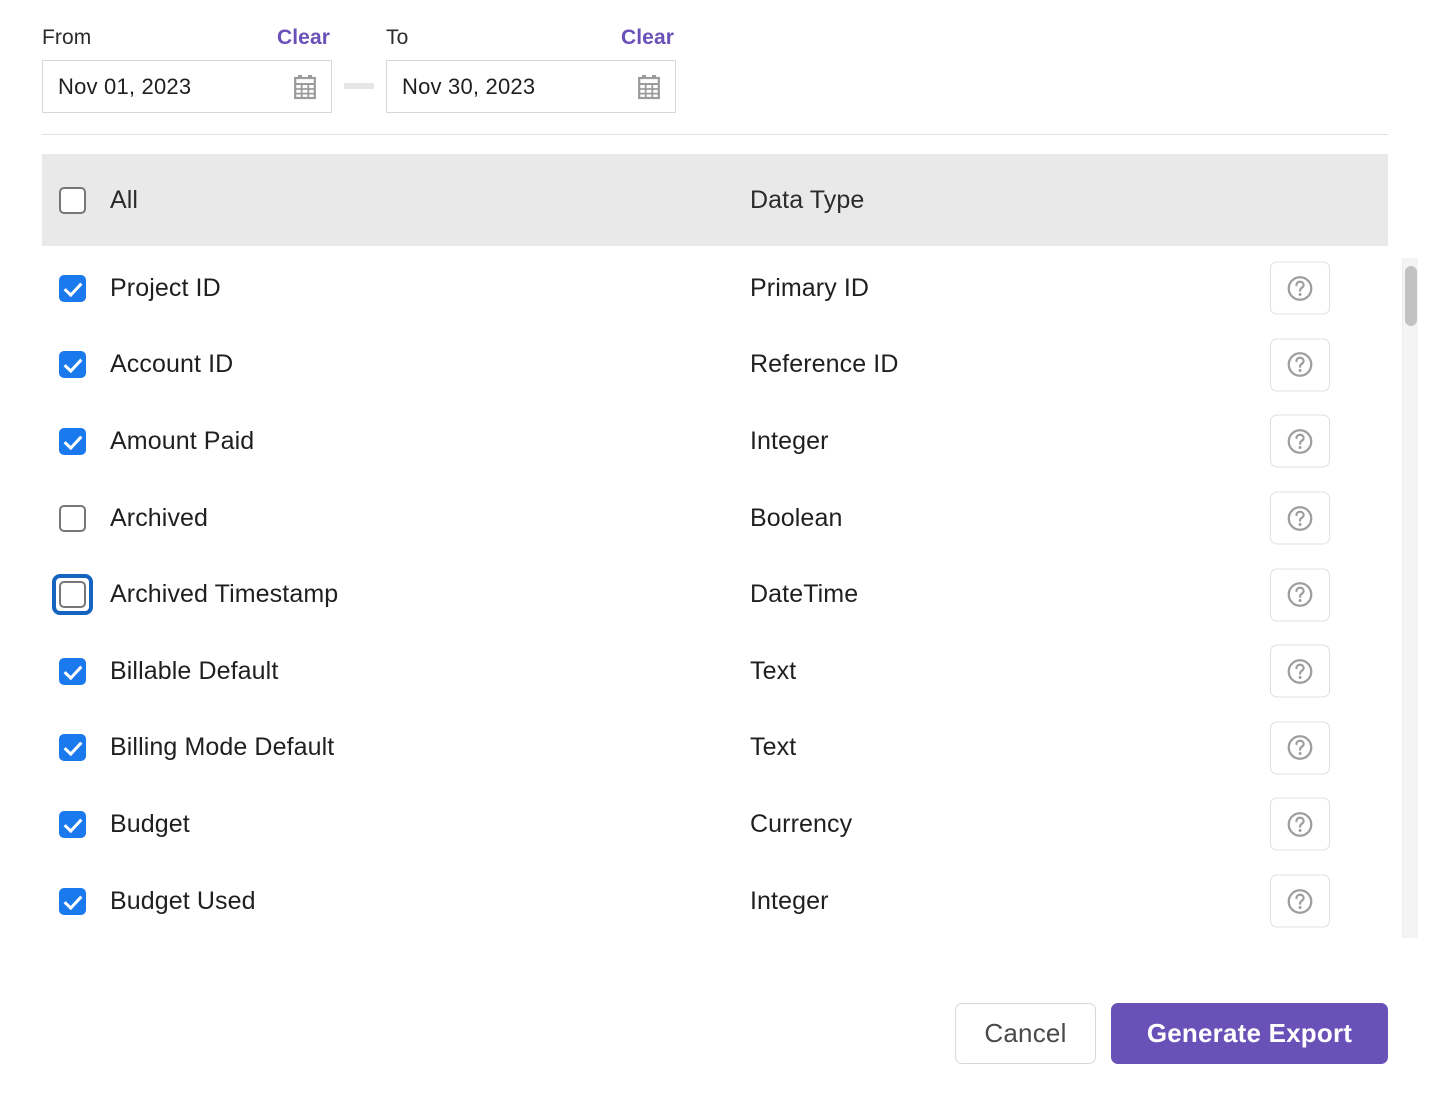 This screenshot has width=1430, height=1107. I want to click on column-header-data-type: Data Type, so click(807, 199).